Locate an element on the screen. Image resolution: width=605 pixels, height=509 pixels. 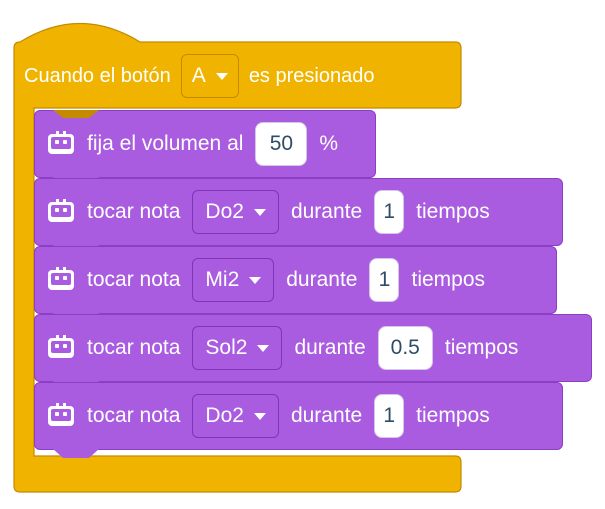
event-block-header: Cuando el botón A es presionado is located at coordinates (199, 76).